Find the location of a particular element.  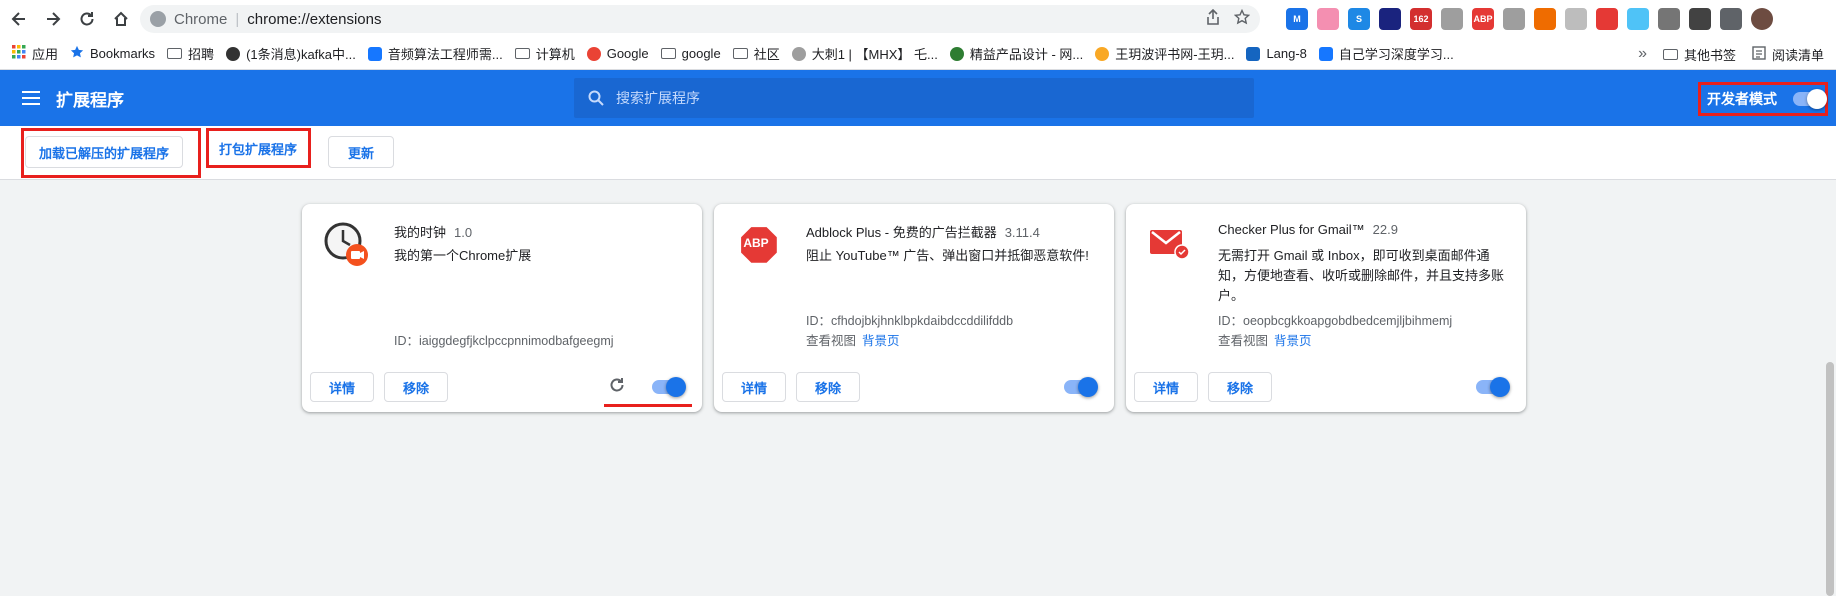

bookmark-item: Bookmarks is located at coordinates (112, 53).